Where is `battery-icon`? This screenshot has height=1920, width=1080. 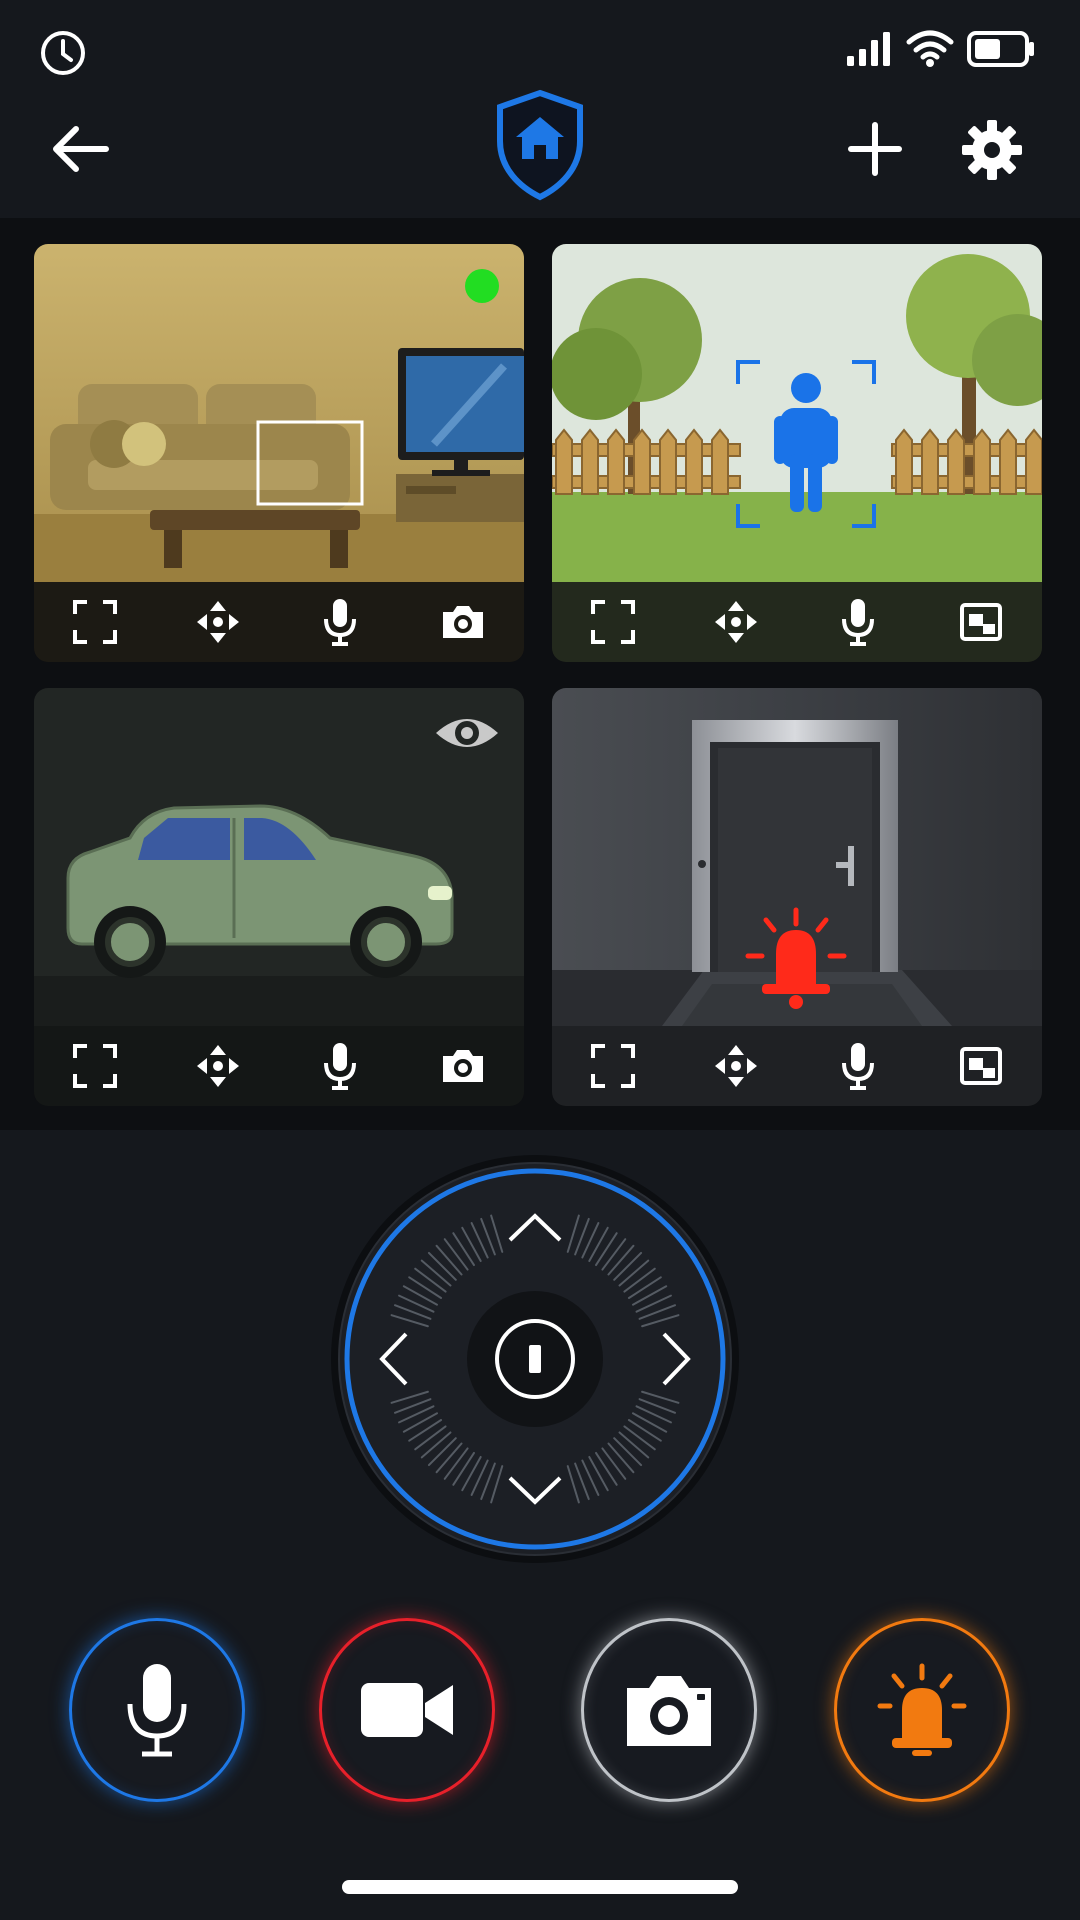
battery-icon is located at coordinates (1001, 49).